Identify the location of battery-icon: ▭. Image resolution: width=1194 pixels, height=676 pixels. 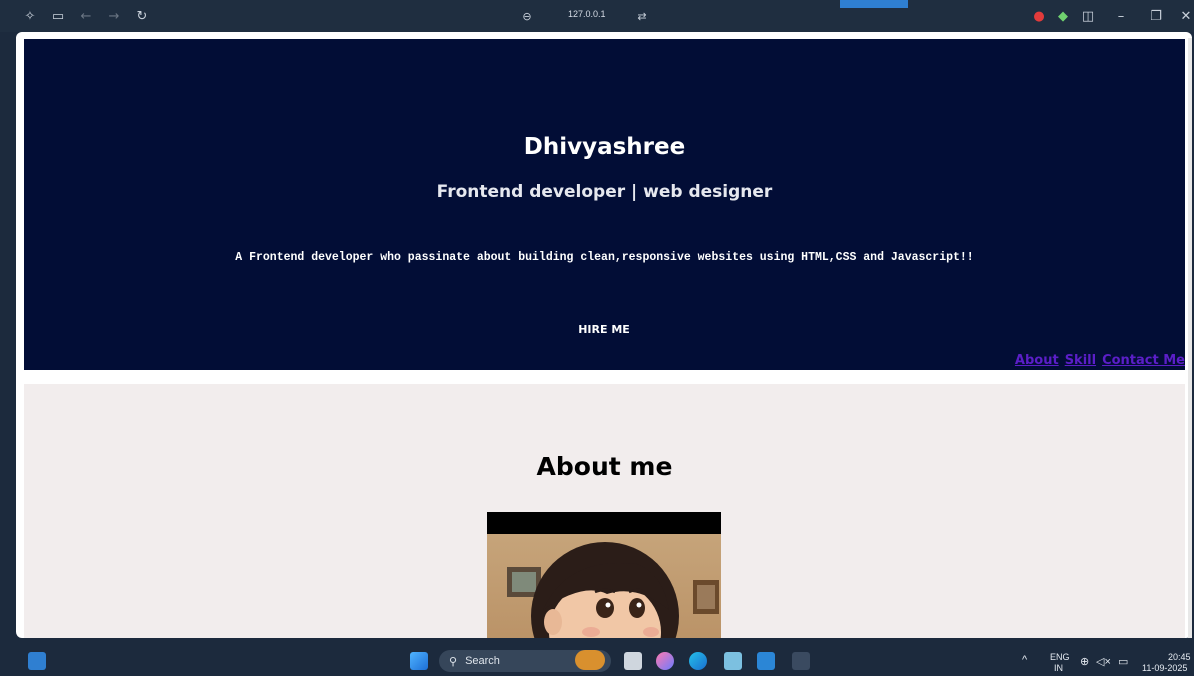
(1123, 661).